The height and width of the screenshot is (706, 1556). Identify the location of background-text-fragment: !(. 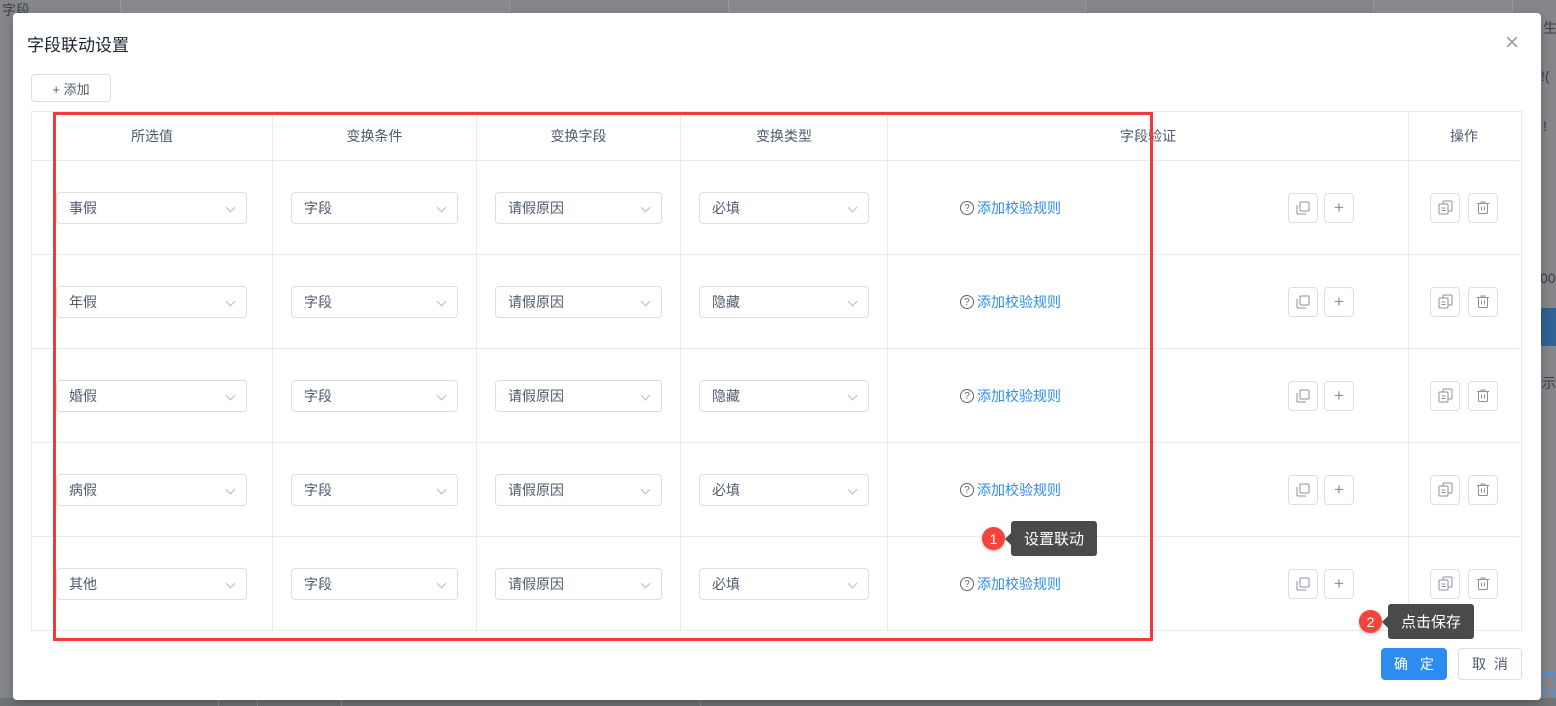
(1545, 76).